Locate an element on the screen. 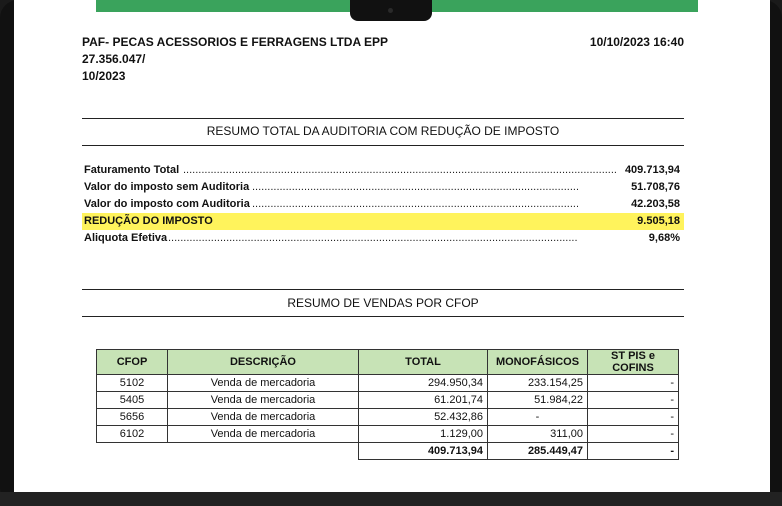  cell-total: 294.950,34 is located at coordinates (423, 383).